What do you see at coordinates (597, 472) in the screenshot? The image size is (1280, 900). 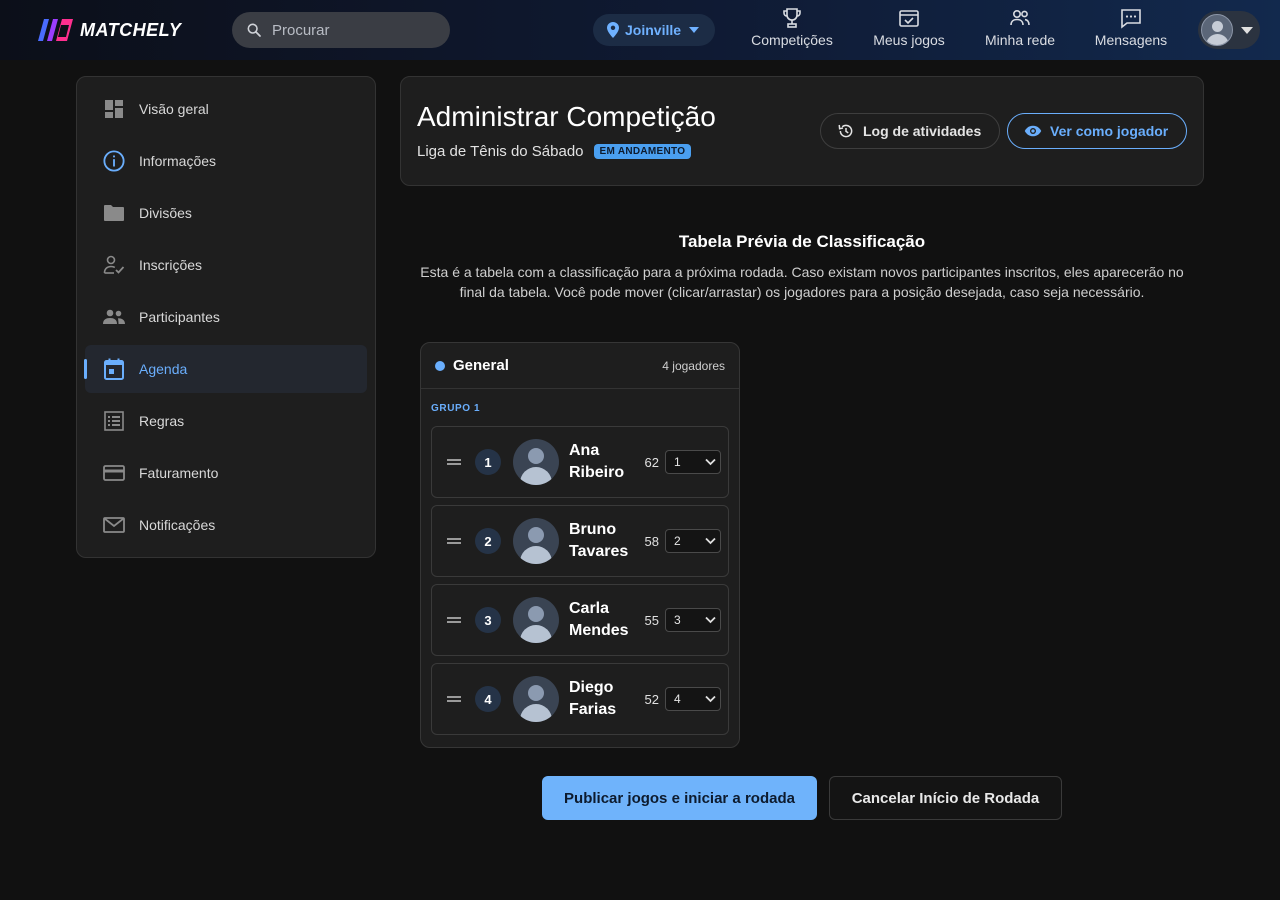 I see `player-last-name: Ribeiro` at bounding box center [597, 472].